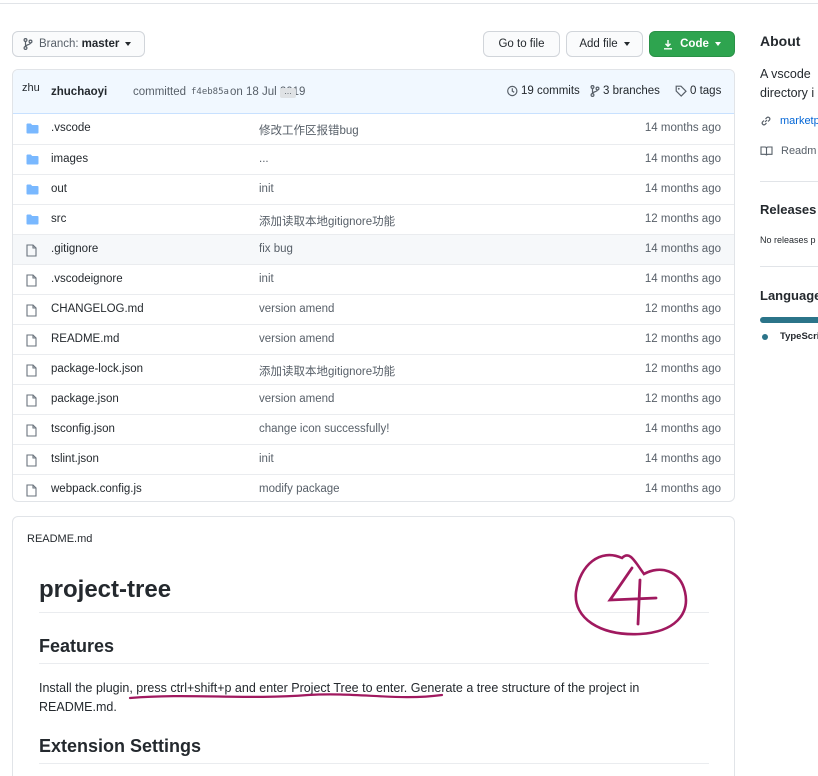 This screenshot has width=818, height=776. What do you see at coordinates (83, 429) in the screenshot?
I see `file-name-link: tsconfig.json` at bounding box center [83, 429].